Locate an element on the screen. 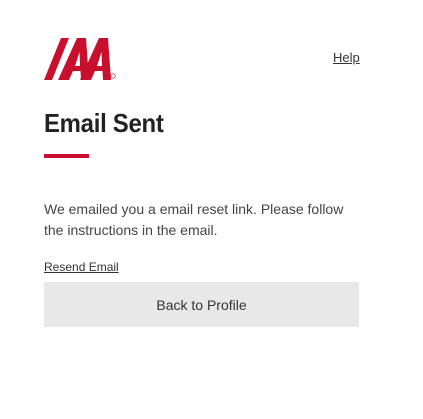  help-link: Help is located at coordinates (346, 57).